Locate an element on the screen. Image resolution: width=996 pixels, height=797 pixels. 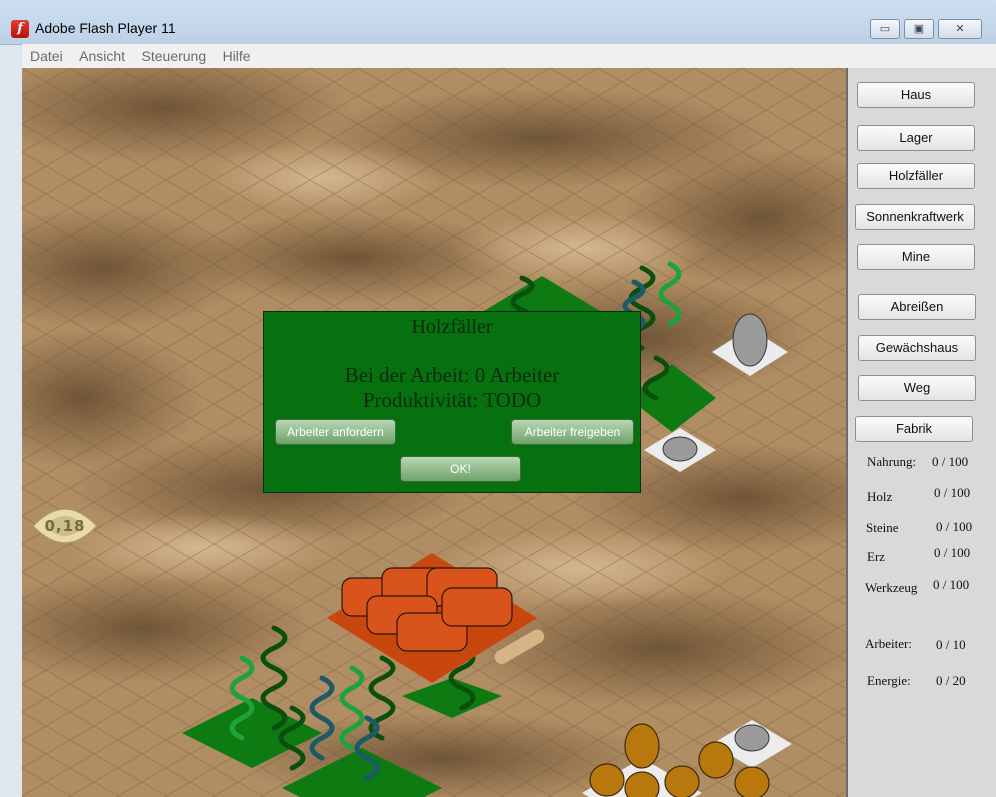
resource-value-werkzeug: 0 / 100 is located at coordinates (951, 584).